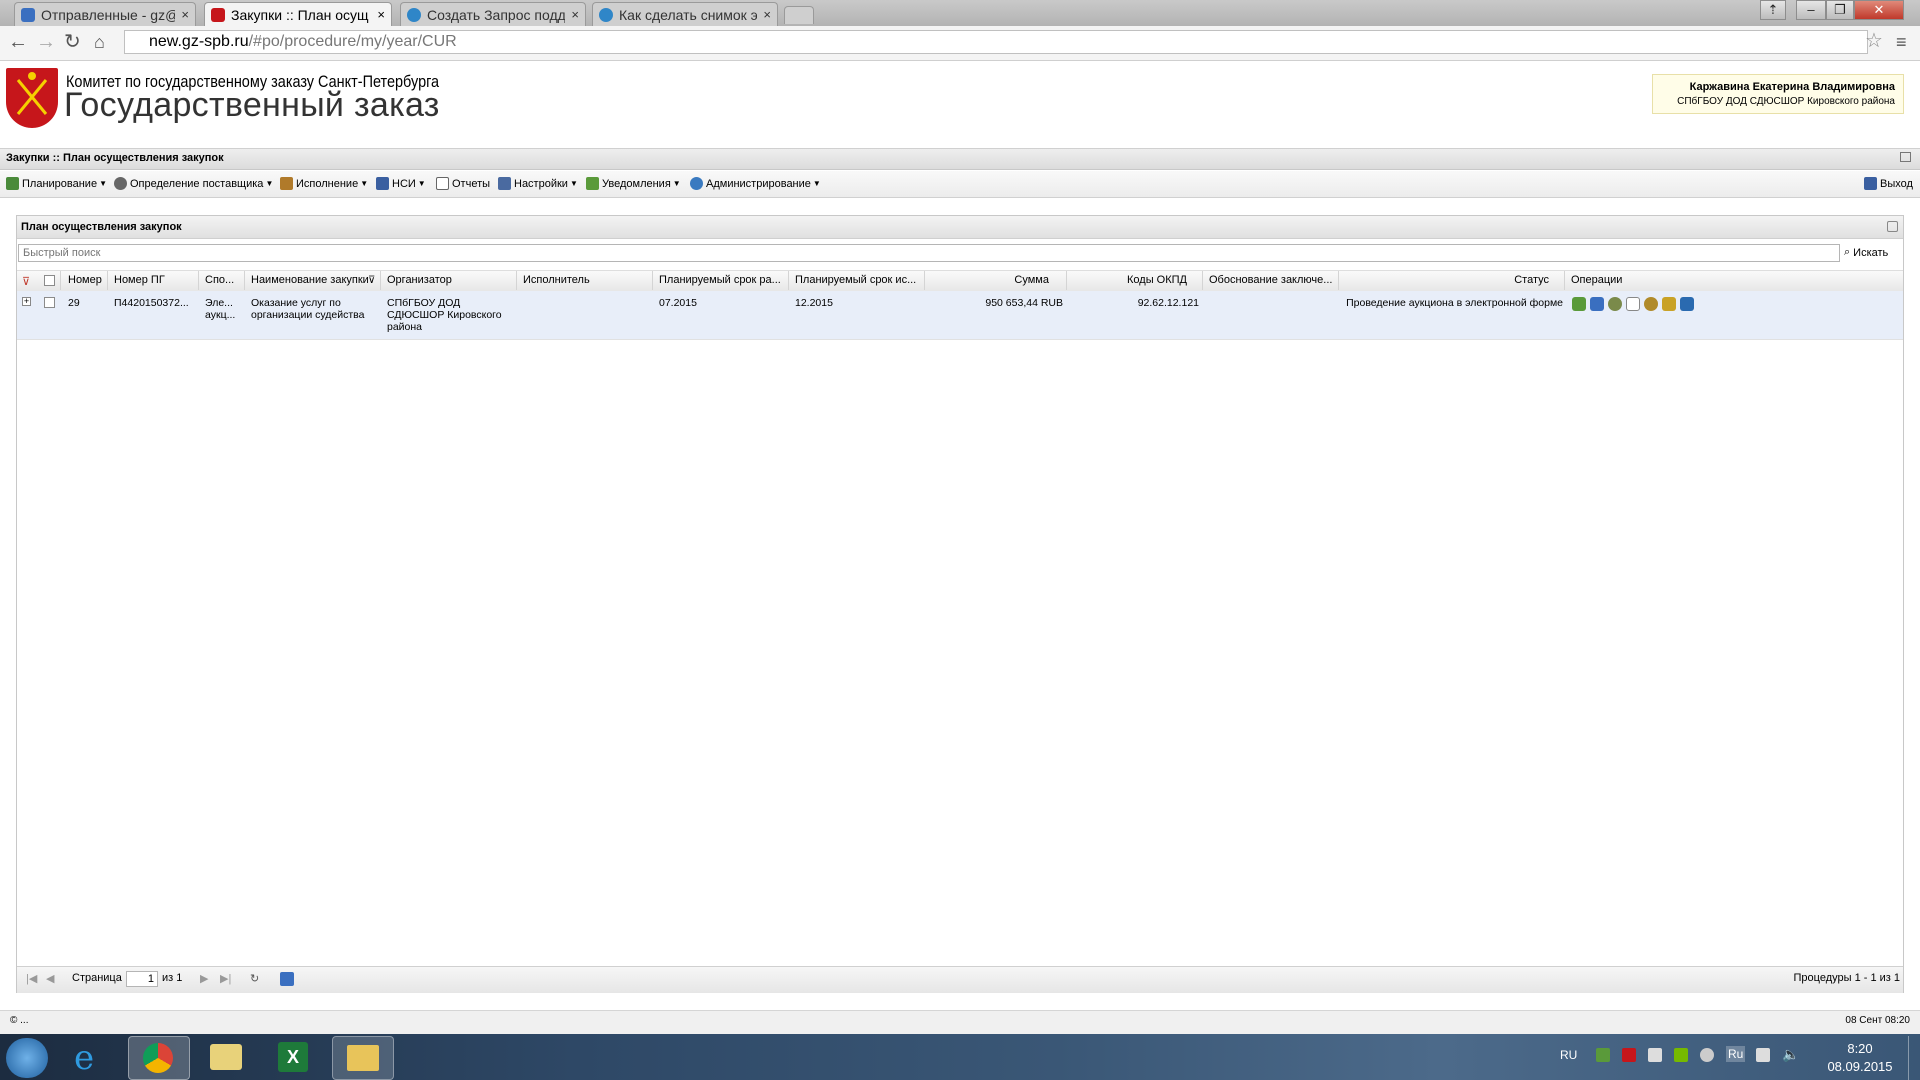  What do you see at coordinates (1860, 1066) in the screenshot?
I see `clock-date: 08.09.2015` at bounding box center [1860, 1066].